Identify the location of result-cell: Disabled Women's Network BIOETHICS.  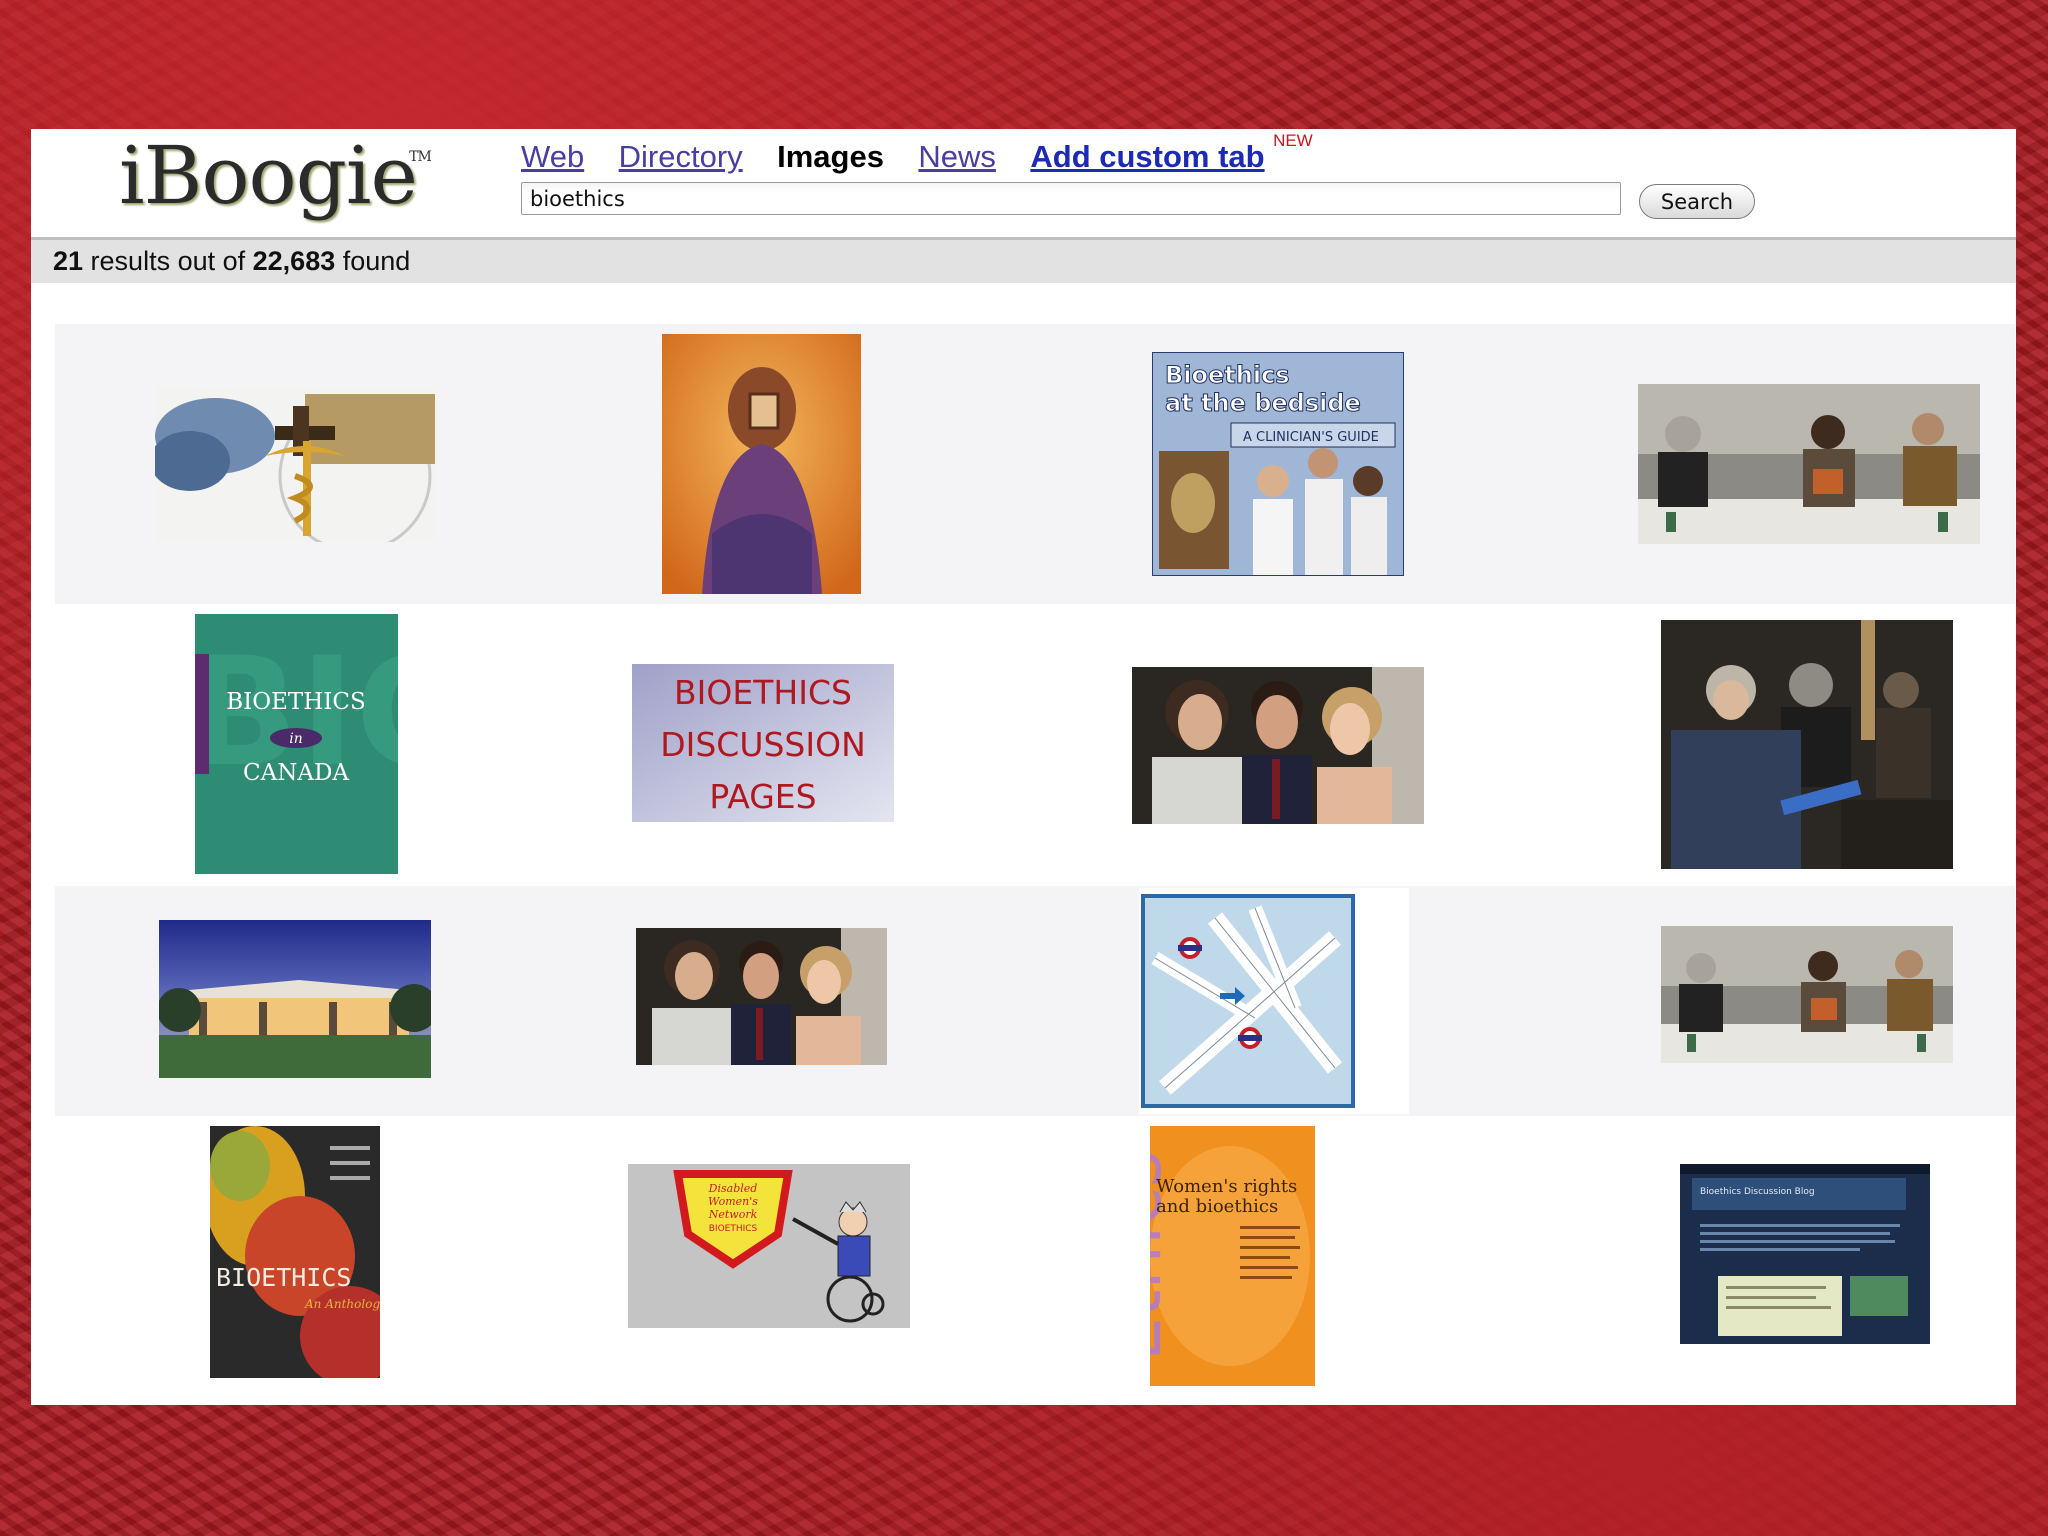
(790, 1260).